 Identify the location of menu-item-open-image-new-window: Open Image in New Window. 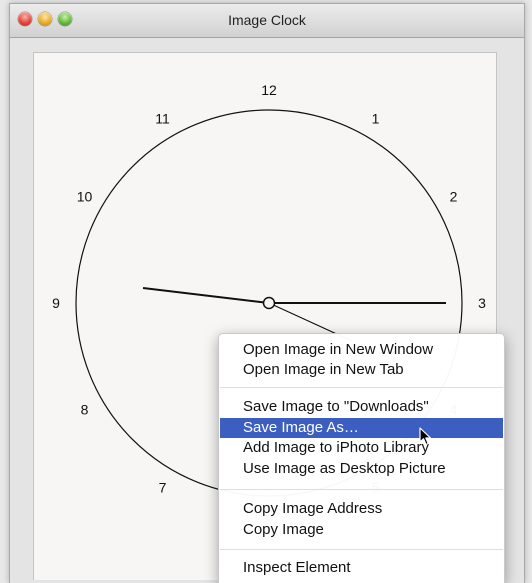
(361, 350).